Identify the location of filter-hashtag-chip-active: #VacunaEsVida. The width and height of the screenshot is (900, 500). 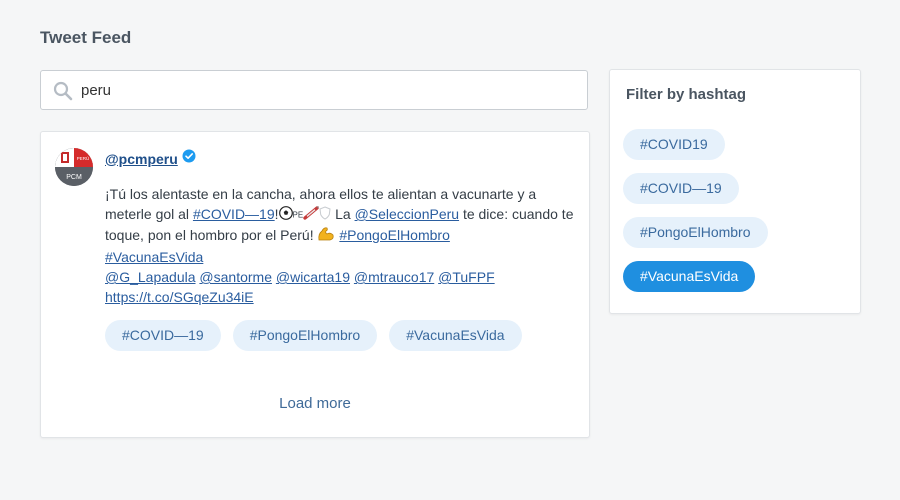
(689, 276).